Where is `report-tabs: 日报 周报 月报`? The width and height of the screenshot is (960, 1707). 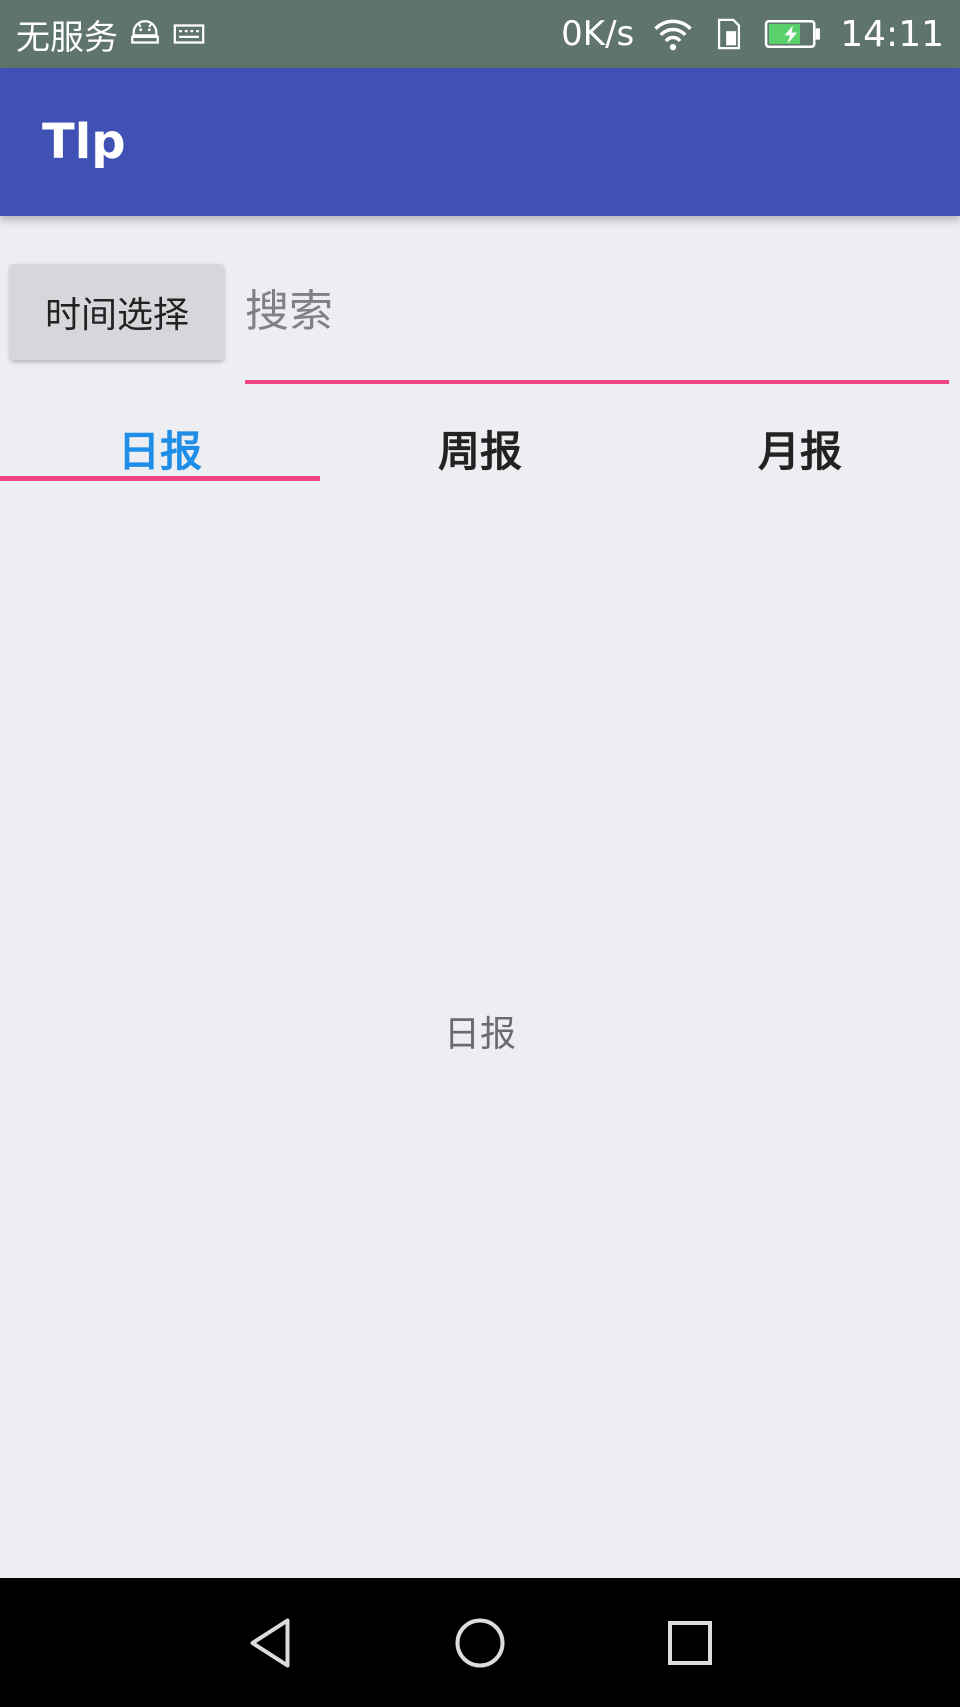 report-tabs: 日报 周报 月报 is located at coordinates (480, 442).